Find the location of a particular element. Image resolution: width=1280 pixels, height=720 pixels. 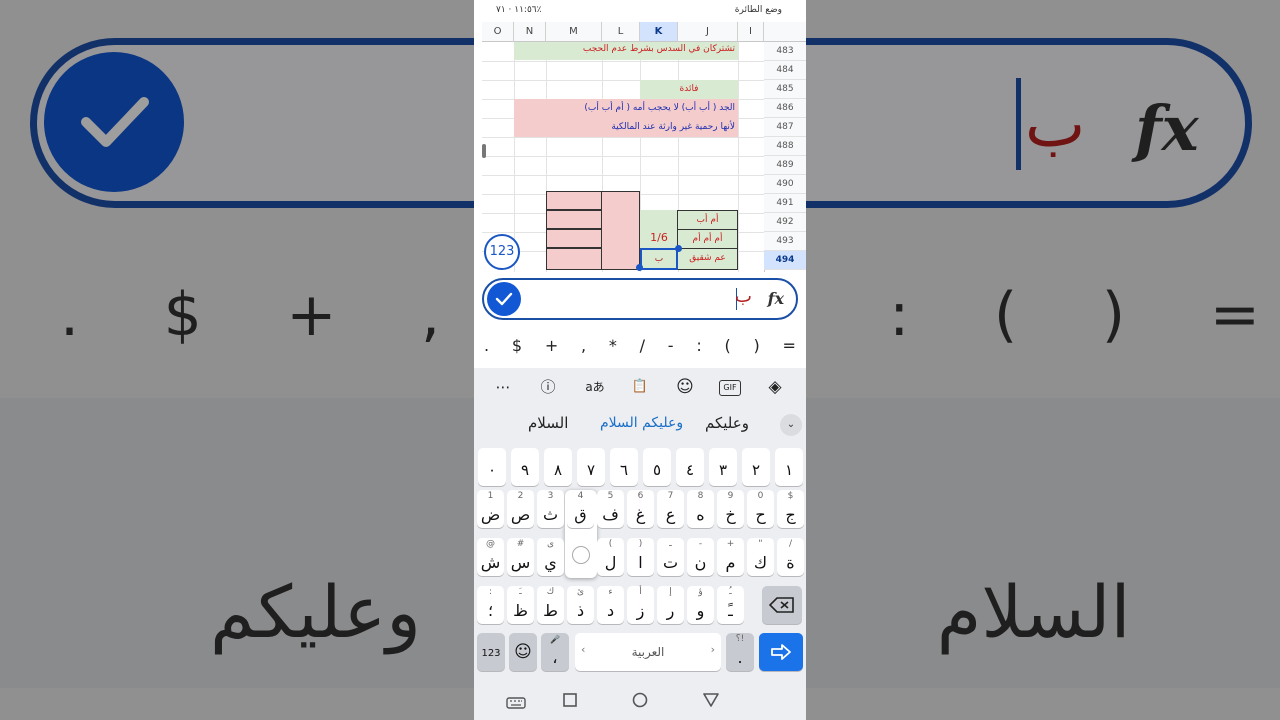

home-icon is located at coordinates (640, 702).